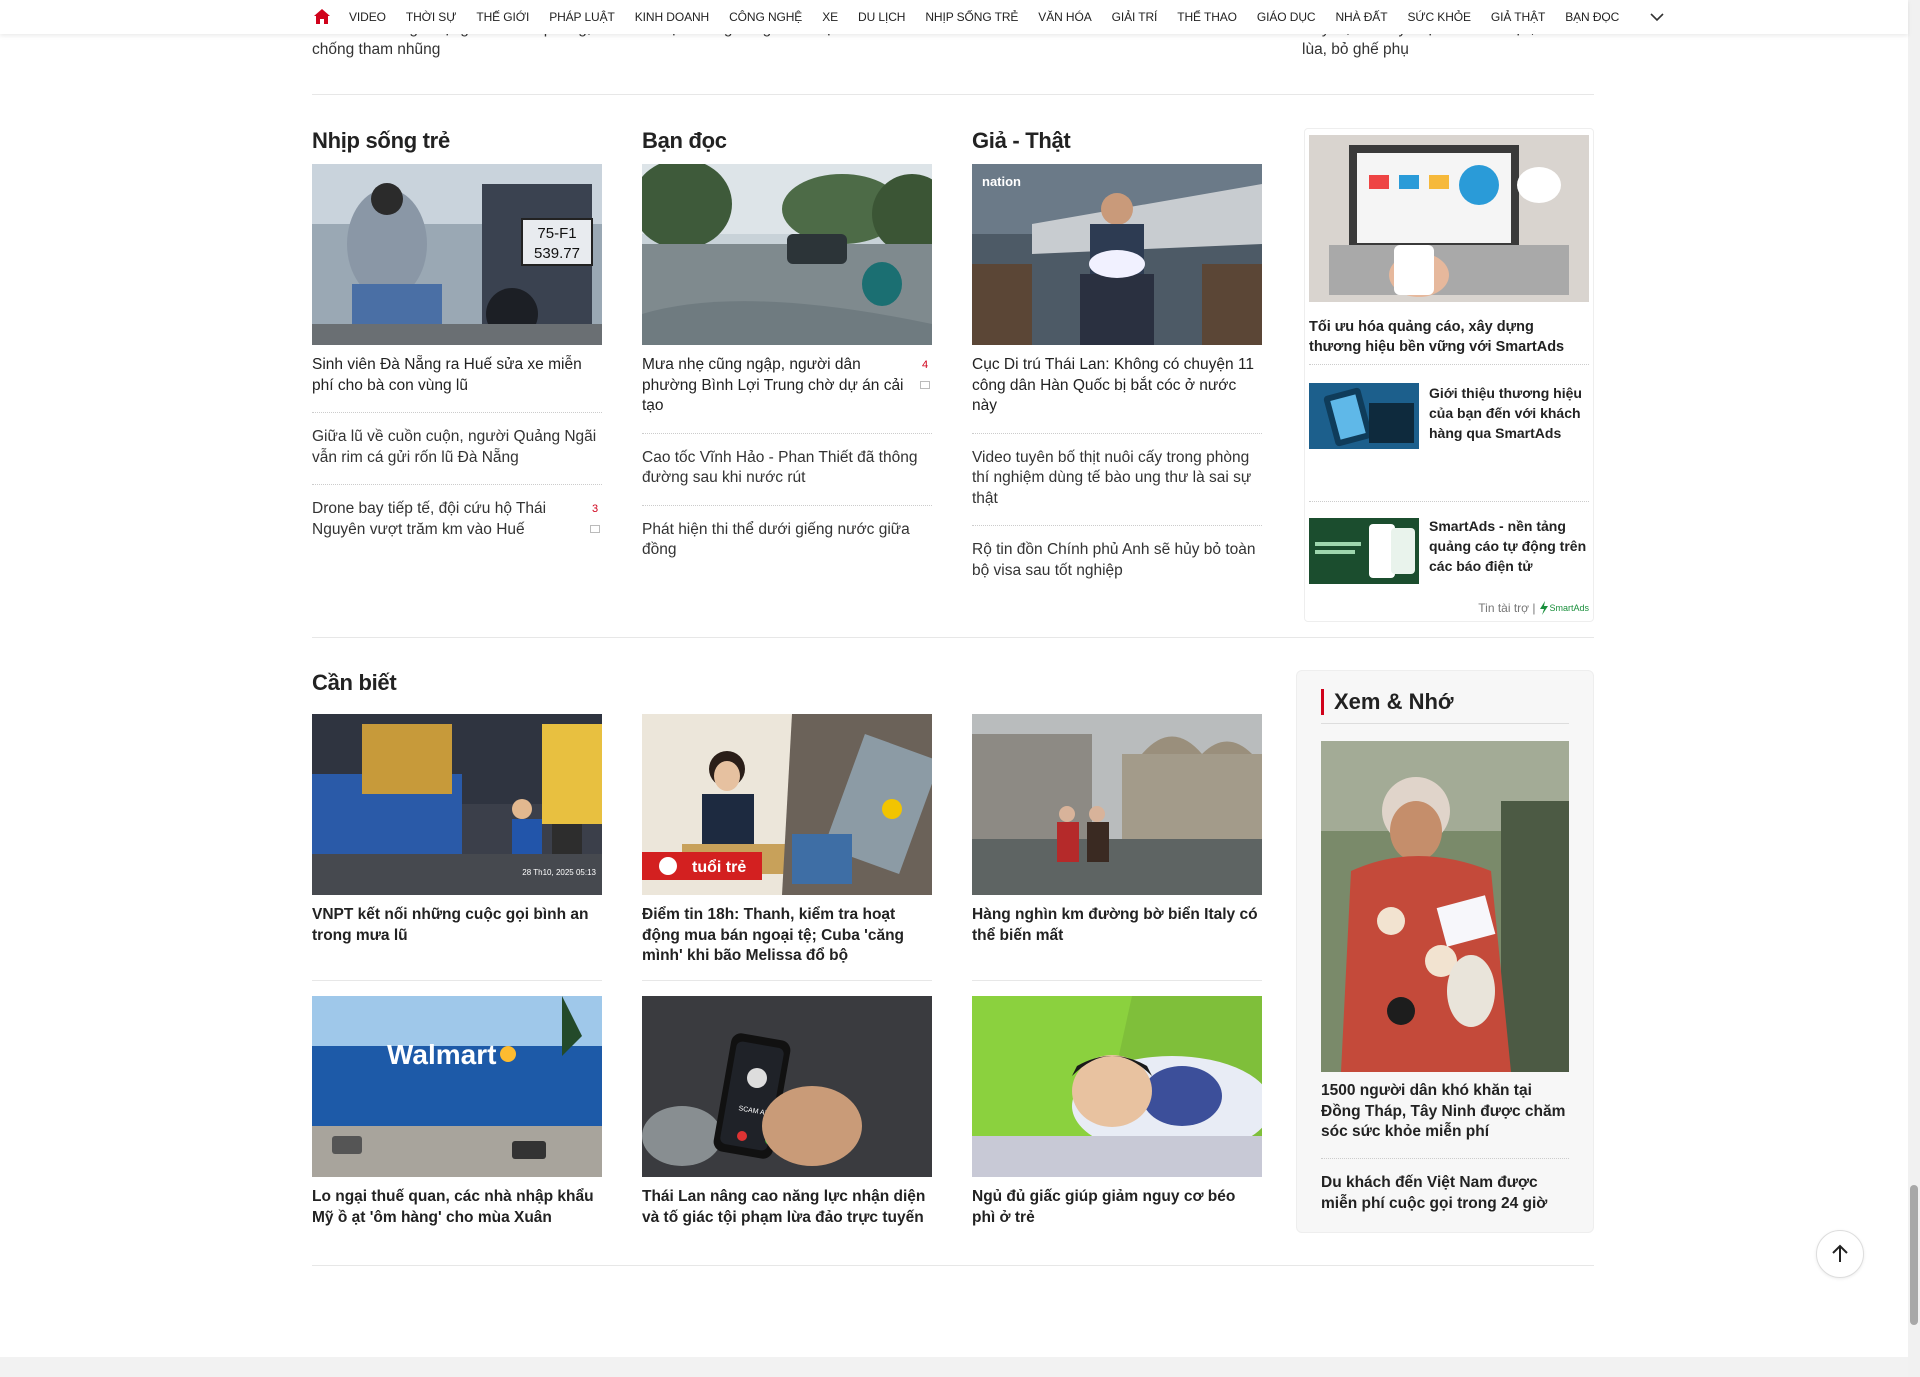 The width and height of the screenshot is (1920, 1377). I want to click on sponsored-image, so click(1449, 218).